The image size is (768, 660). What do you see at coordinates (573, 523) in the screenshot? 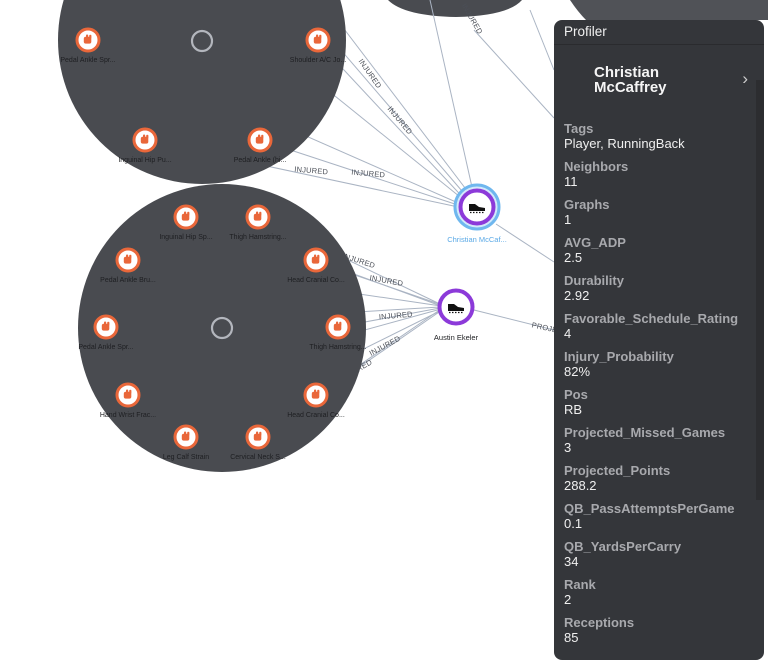
I see `profiler-field-value: 0.1` at bounding box center [573, 523].